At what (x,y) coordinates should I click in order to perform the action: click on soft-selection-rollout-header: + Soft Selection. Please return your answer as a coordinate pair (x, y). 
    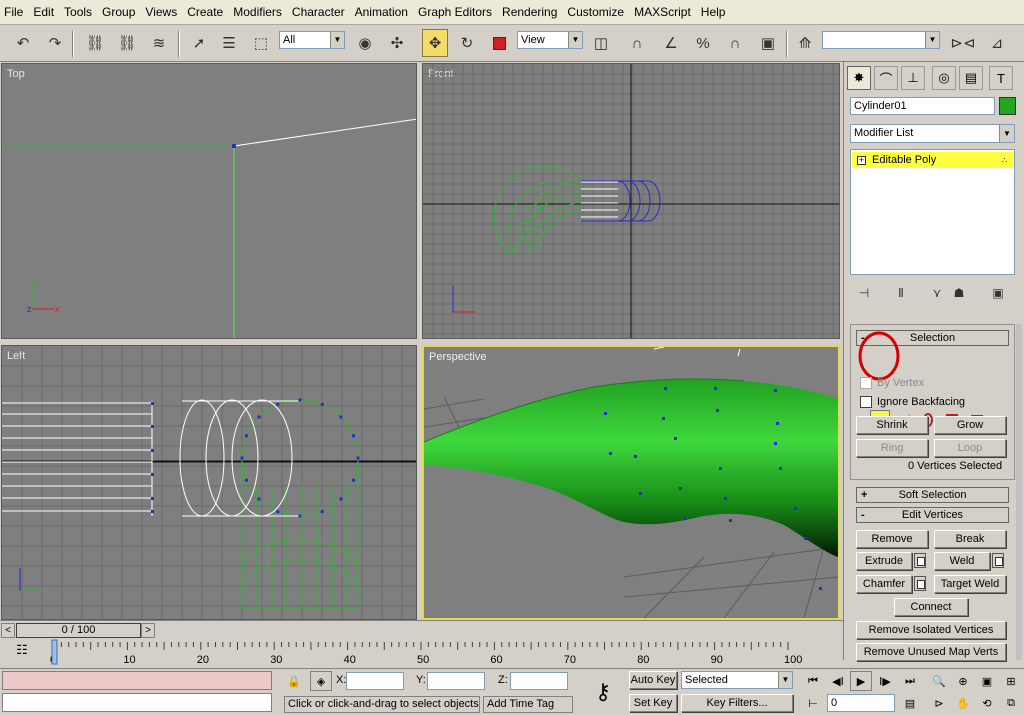
    Looking at the image, I should click on (932, 495).